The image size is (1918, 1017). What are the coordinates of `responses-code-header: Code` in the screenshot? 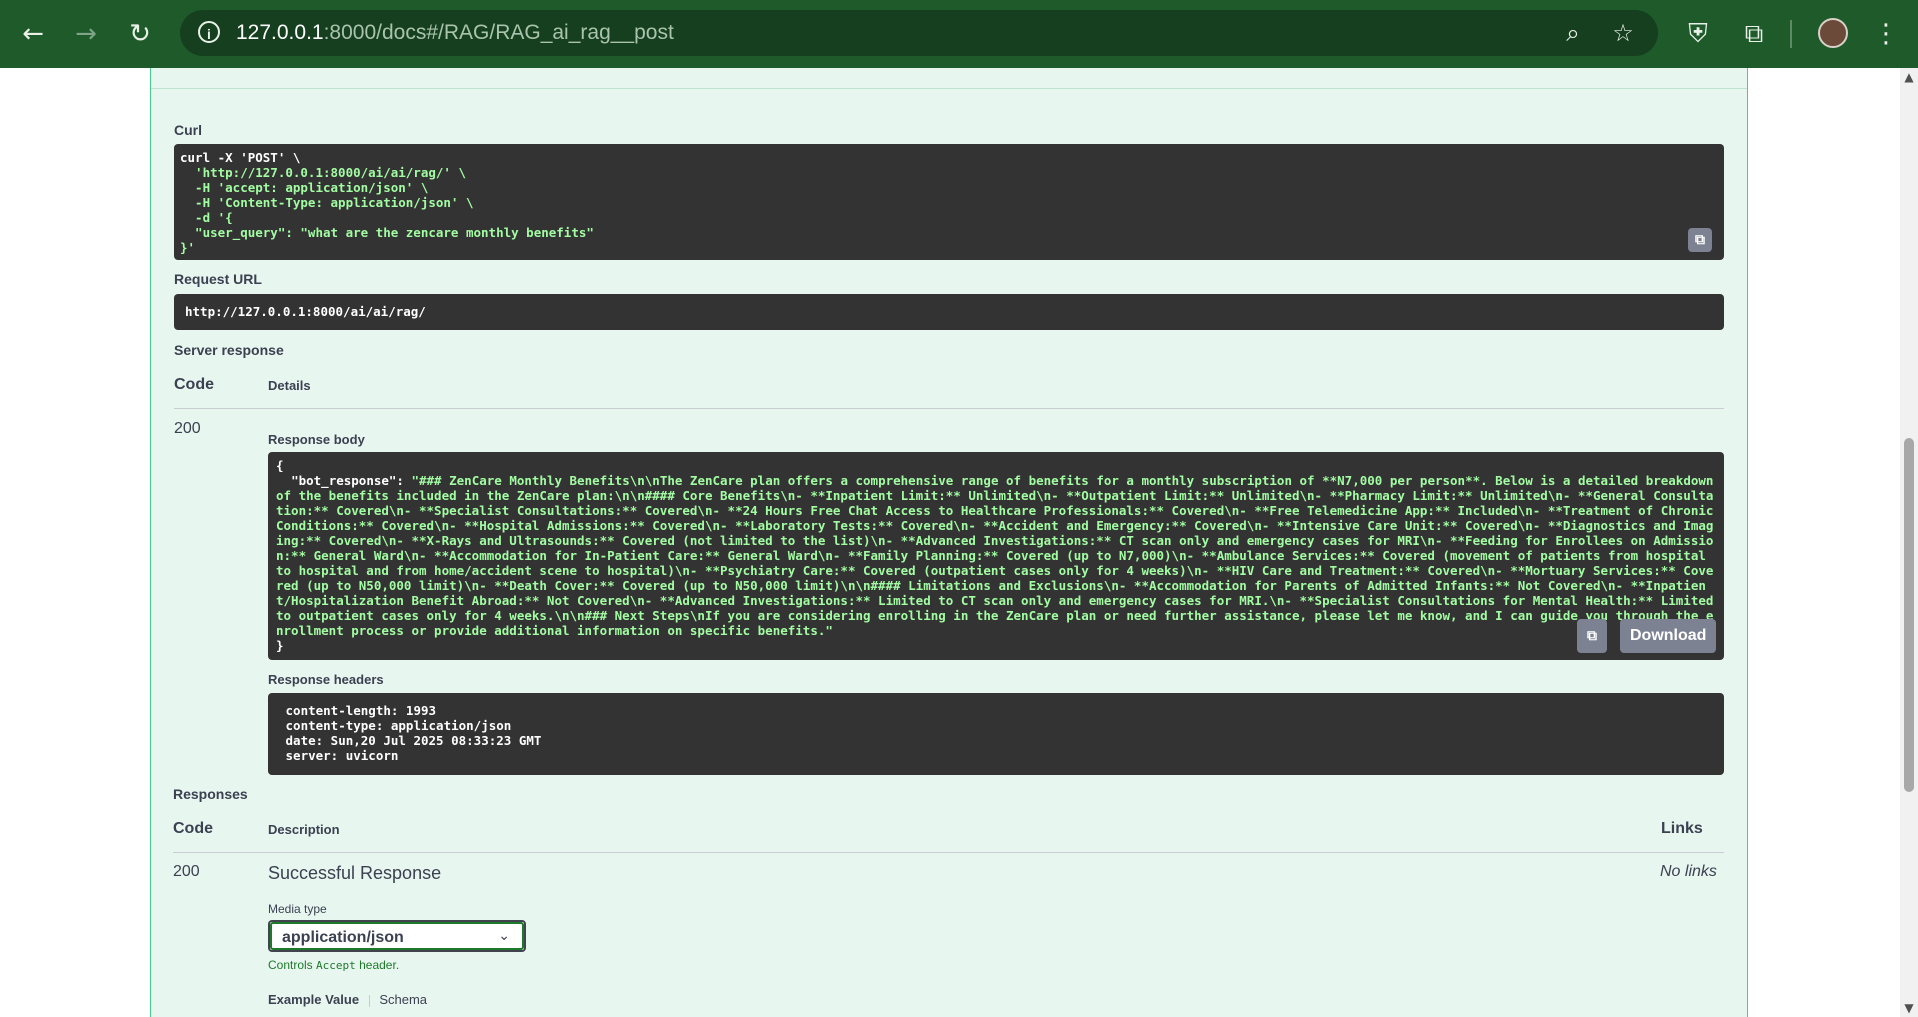 It's located at (193, 828).